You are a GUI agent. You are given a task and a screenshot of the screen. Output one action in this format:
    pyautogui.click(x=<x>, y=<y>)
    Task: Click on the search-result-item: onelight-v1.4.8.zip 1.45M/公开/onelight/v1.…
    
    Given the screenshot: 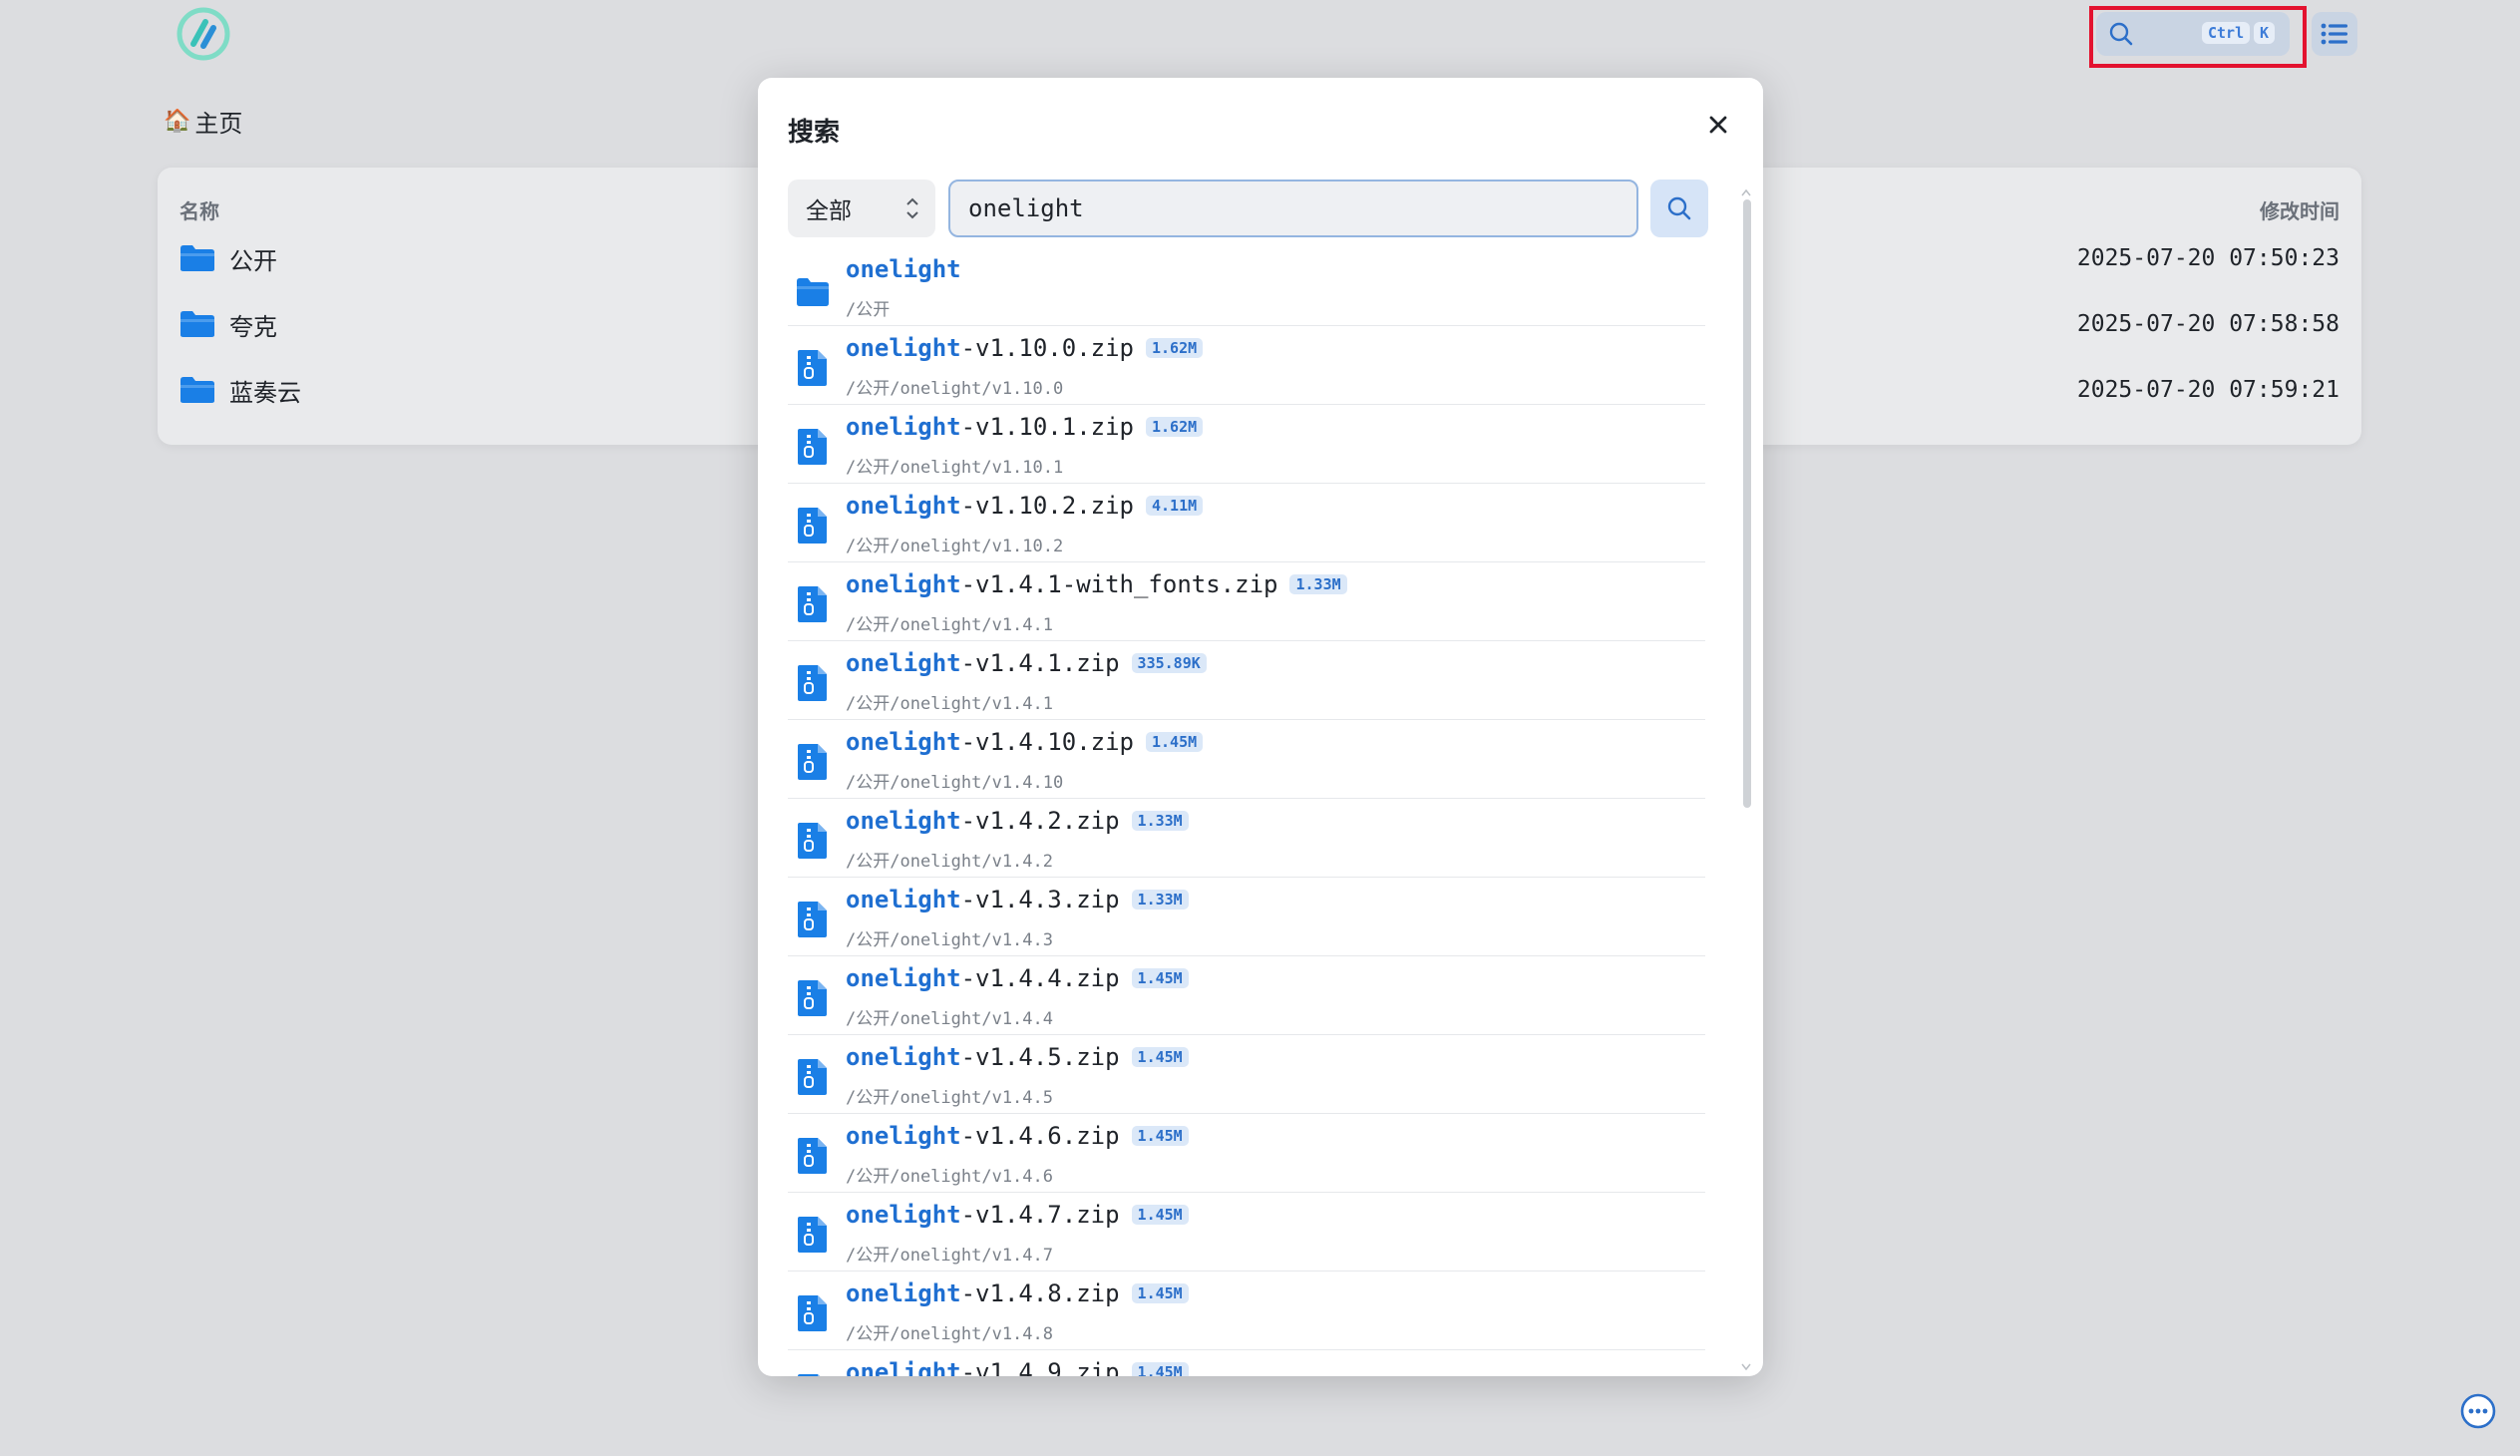 What is the action you would take?
    pyautogui.click(x=1247, y=1311)
    